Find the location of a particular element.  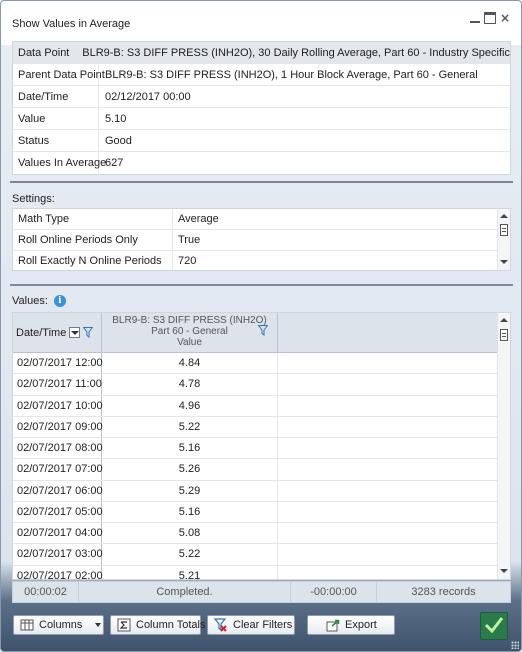

status-elapsed: 00:00:02 is located at coordinates (46, 592).